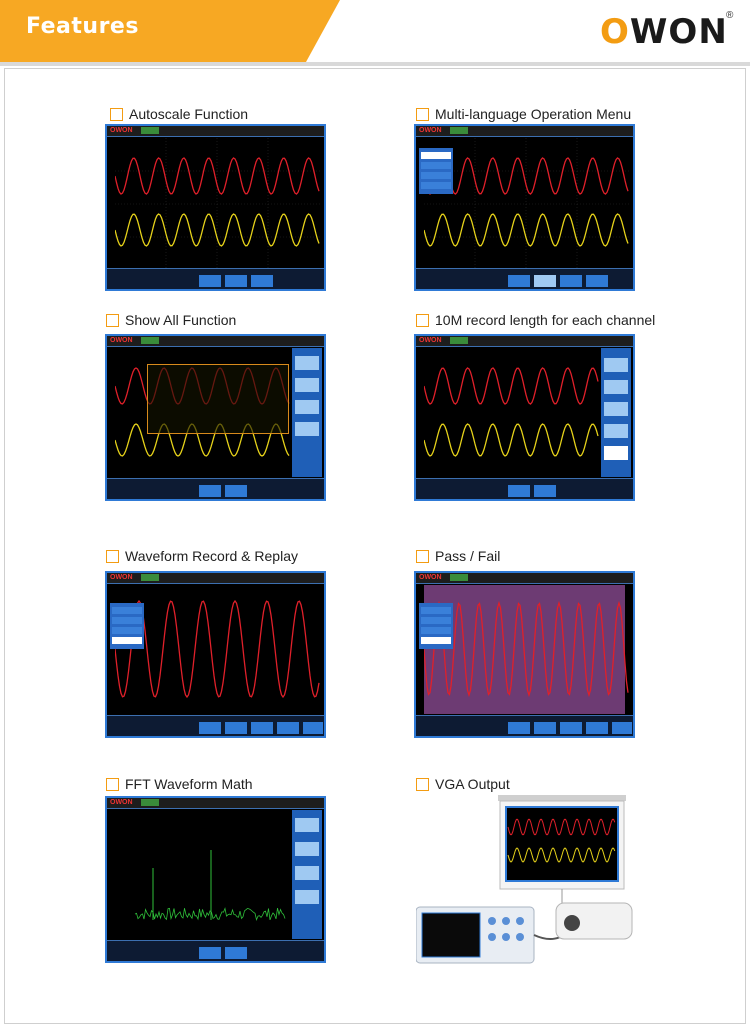 This screenshot has width=750, height=1026. I want to click on feature-label: VGA Output, so click(472, 784).